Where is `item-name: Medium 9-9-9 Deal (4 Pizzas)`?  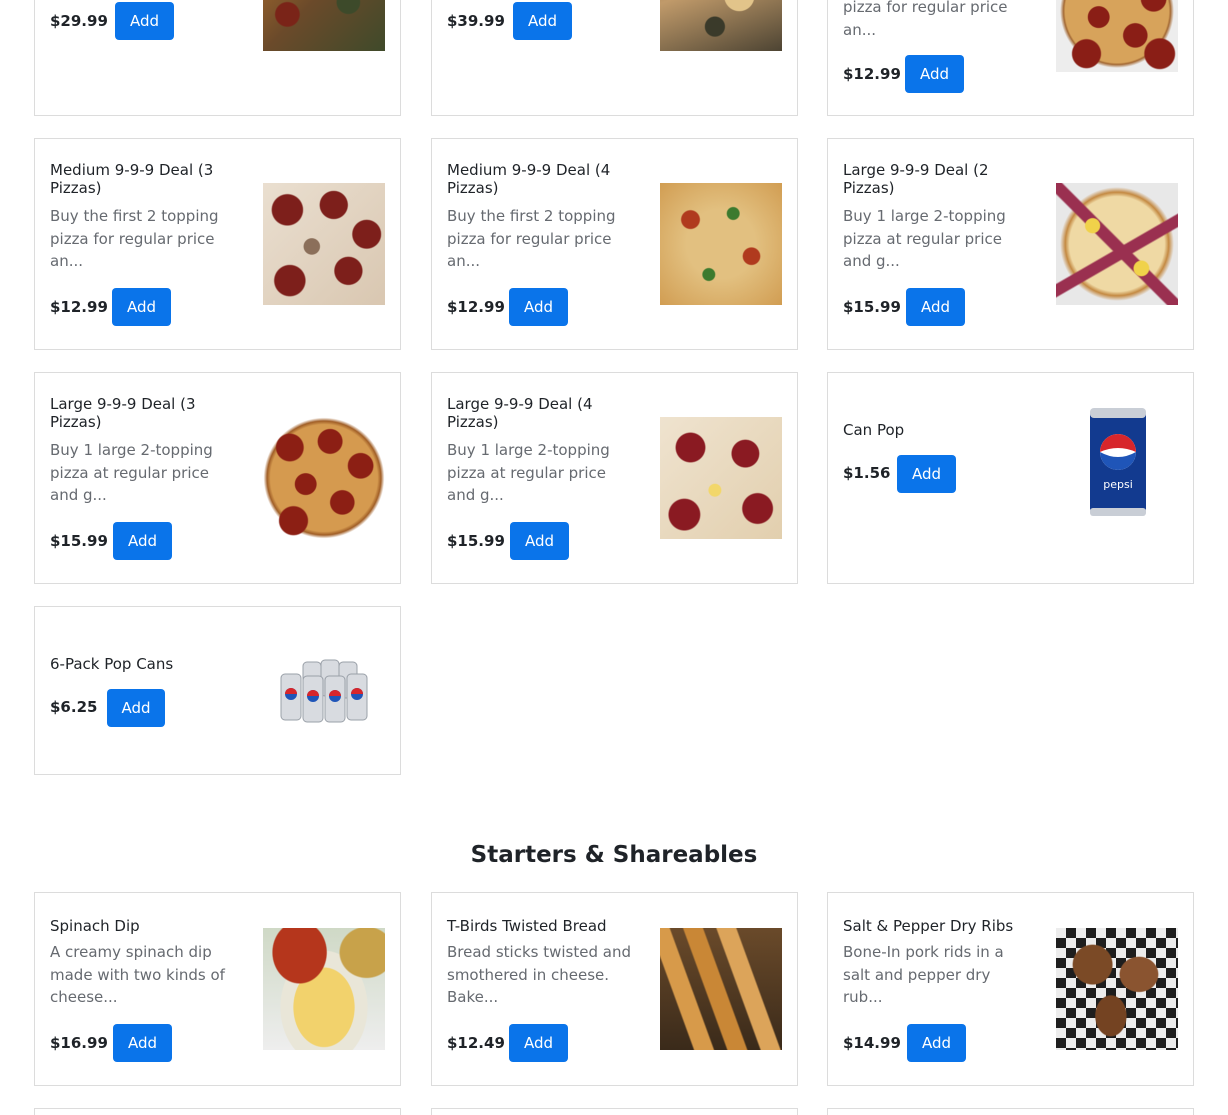
item-name: Medium 9-9-9 Deal (4 Pizzas) is located at coordinates (540, 179).